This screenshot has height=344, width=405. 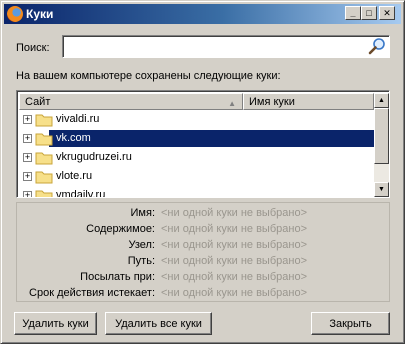 What do you see at coordinates (196, 119) in the screenshot?
I see `tree-row: + vivaldi.ru` at bounding box center [196, 119].